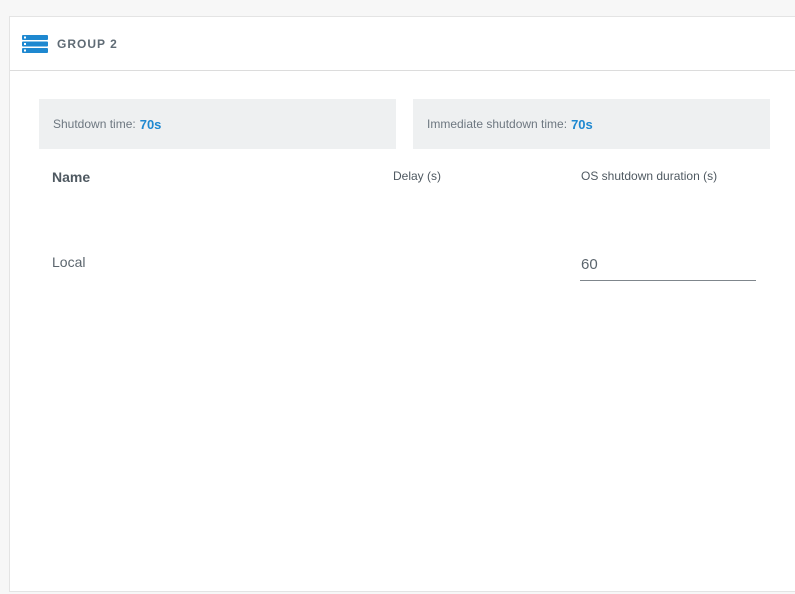 The image size is (795, 594). Describe the element at coordinates (217, 124) in the screenshot. I see `shutdown-time-box: Shutdown time: 70s` at that location.